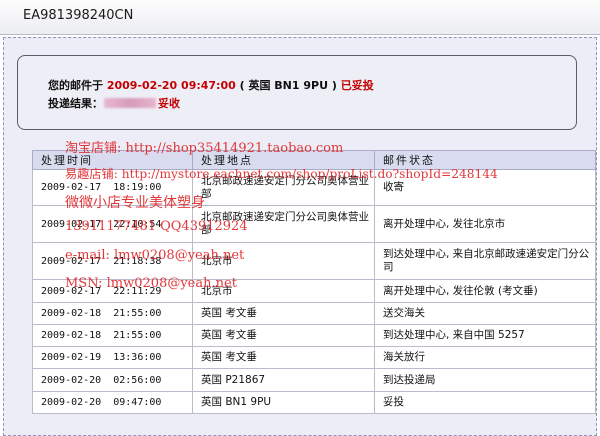 The image size is (600, 436). I want to click on tracking-number: EA981398240CN, so click(78, 15).